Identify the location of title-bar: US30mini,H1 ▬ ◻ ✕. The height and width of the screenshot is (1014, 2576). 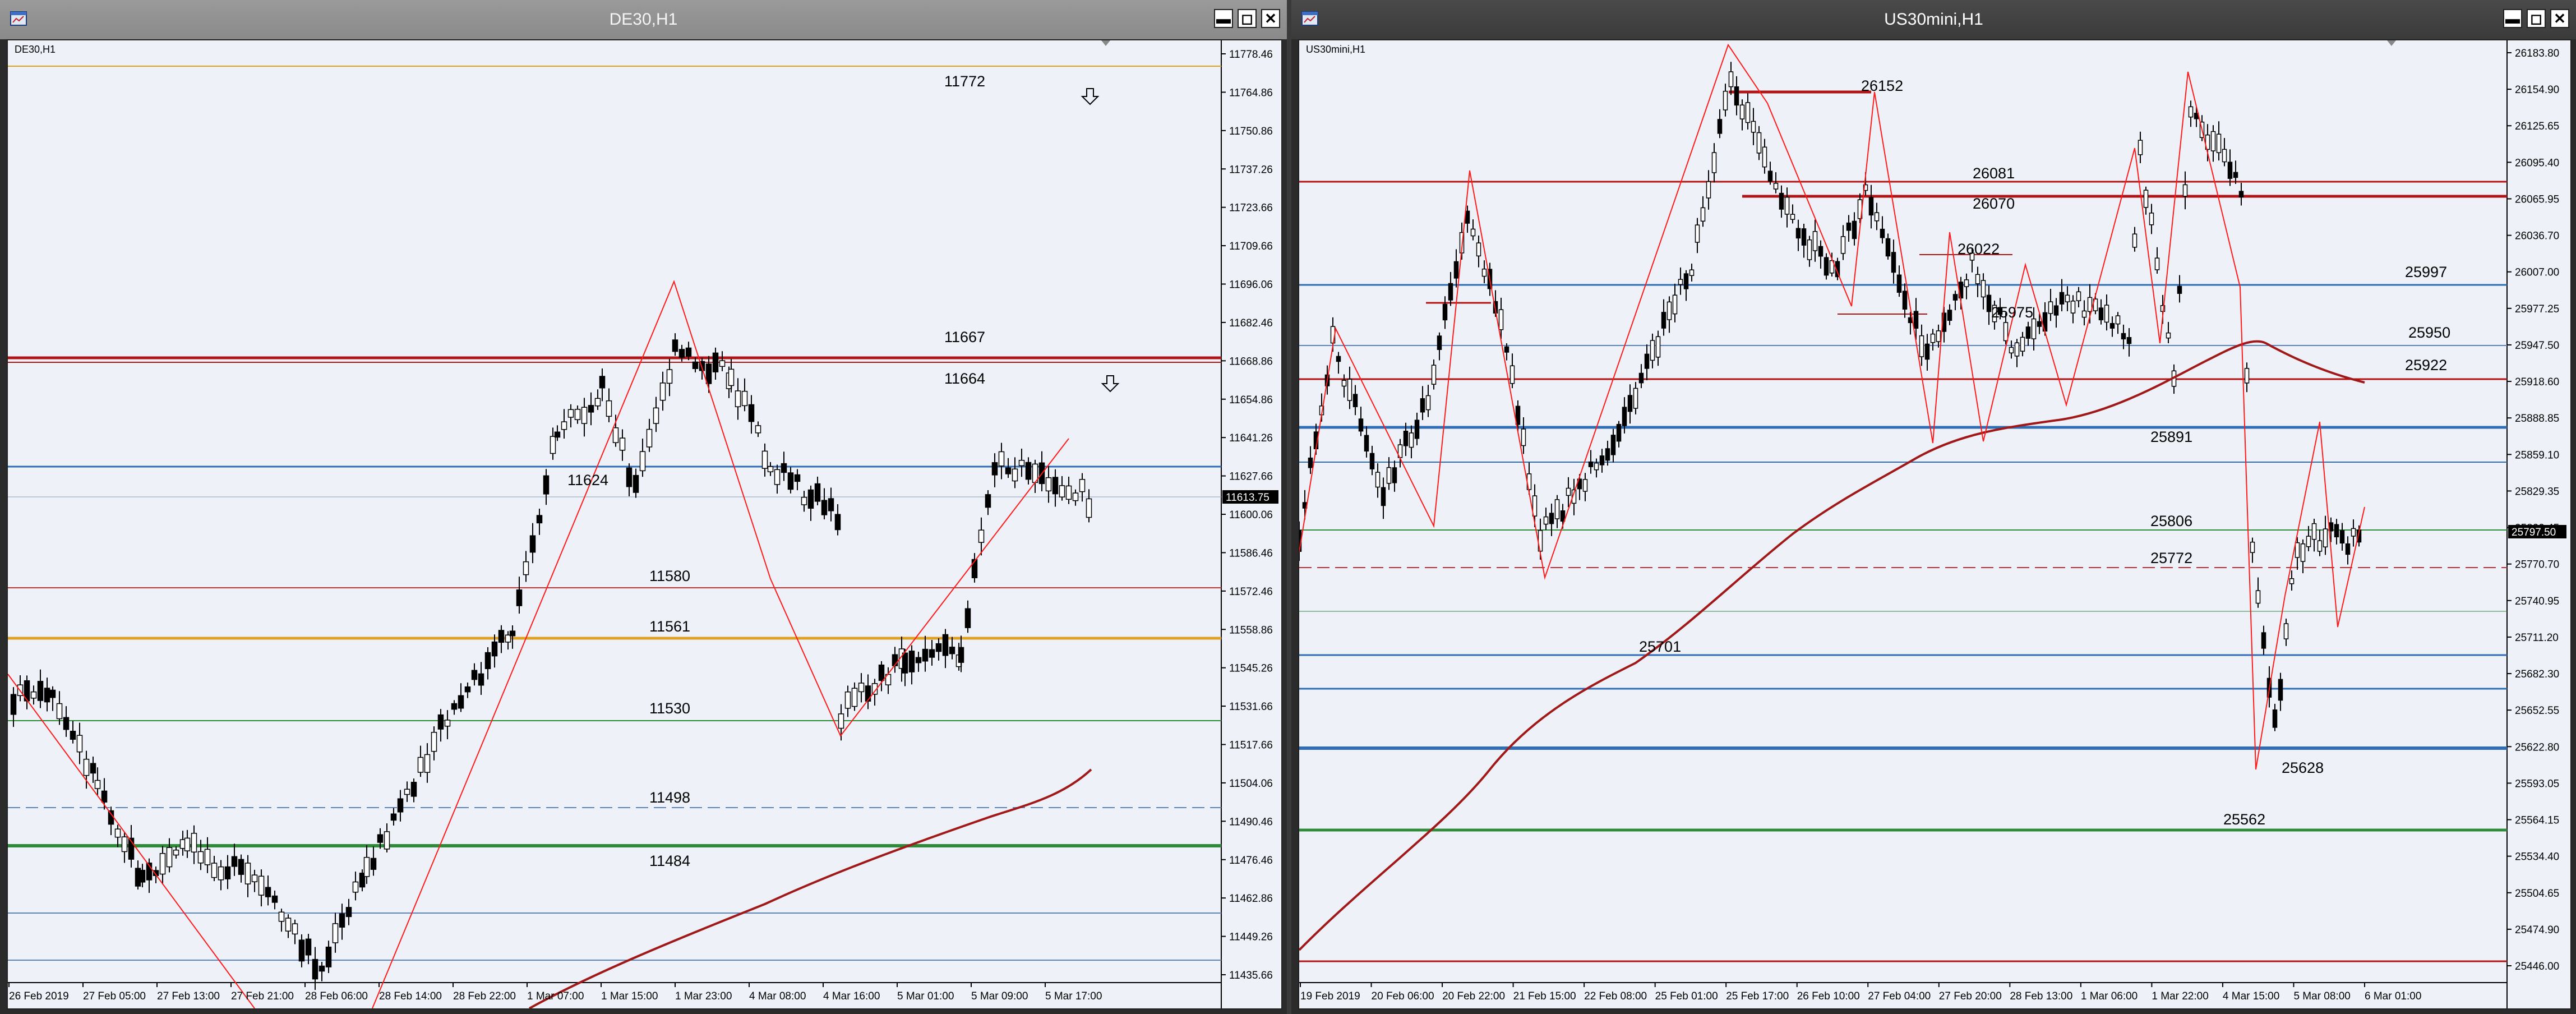
(1933, 19).